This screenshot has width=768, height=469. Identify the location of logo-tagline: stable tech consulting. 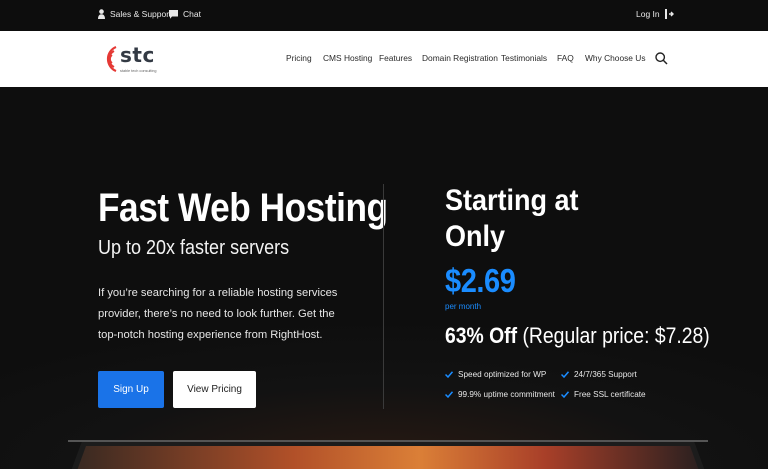
(138, 71).